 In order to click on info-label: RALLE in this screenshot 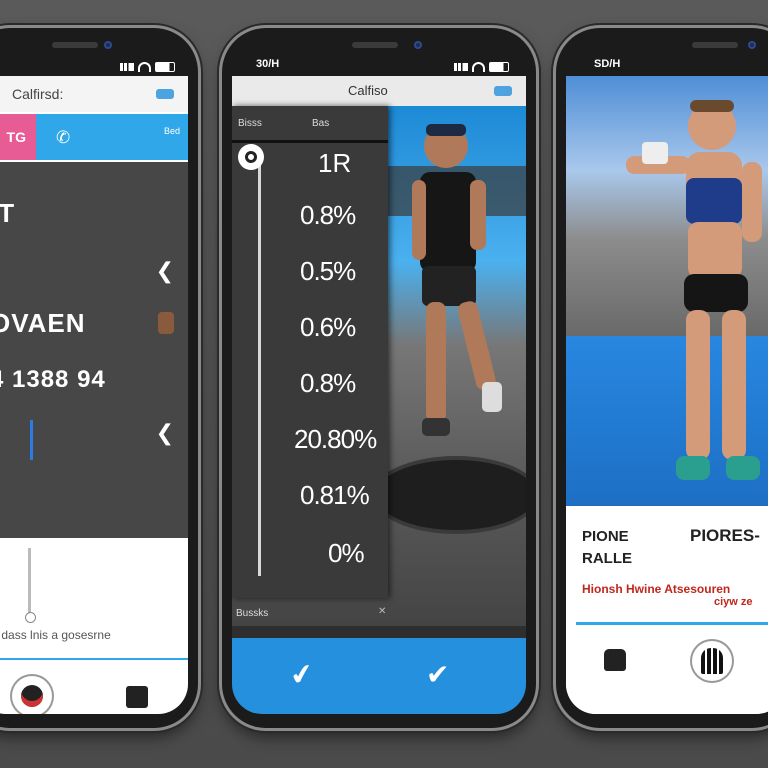, I will do `click(607, 558)`.